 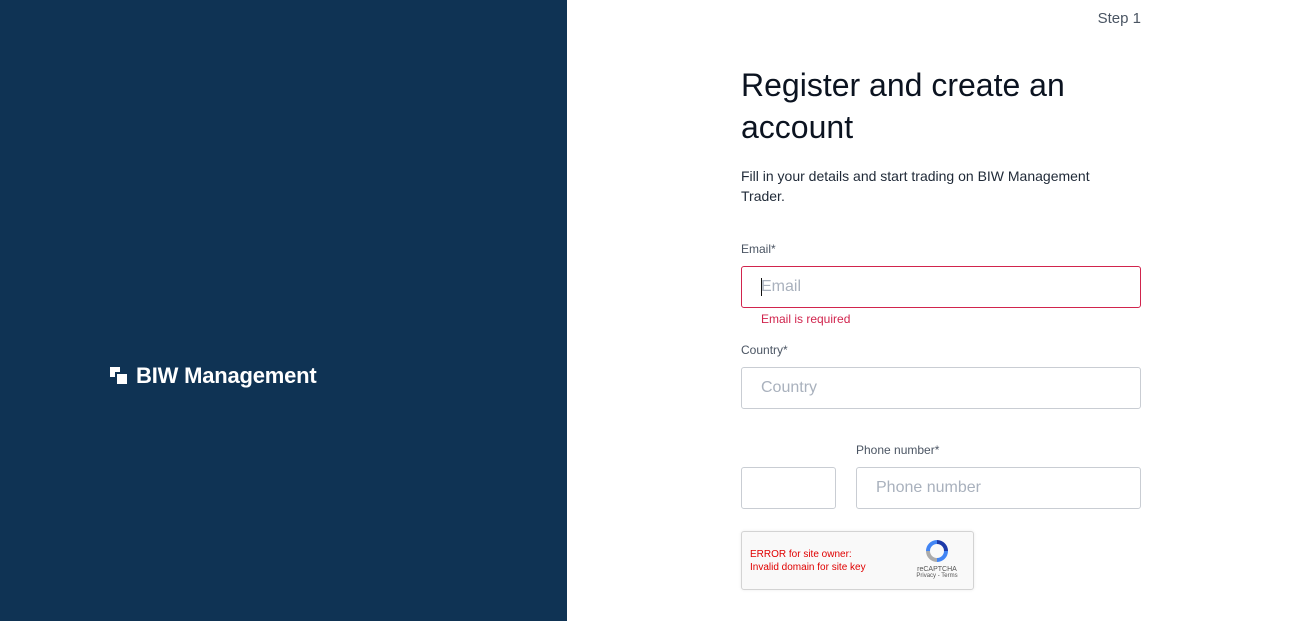 I want to click on phone-required-mark: *, so click(x=937, y=450).